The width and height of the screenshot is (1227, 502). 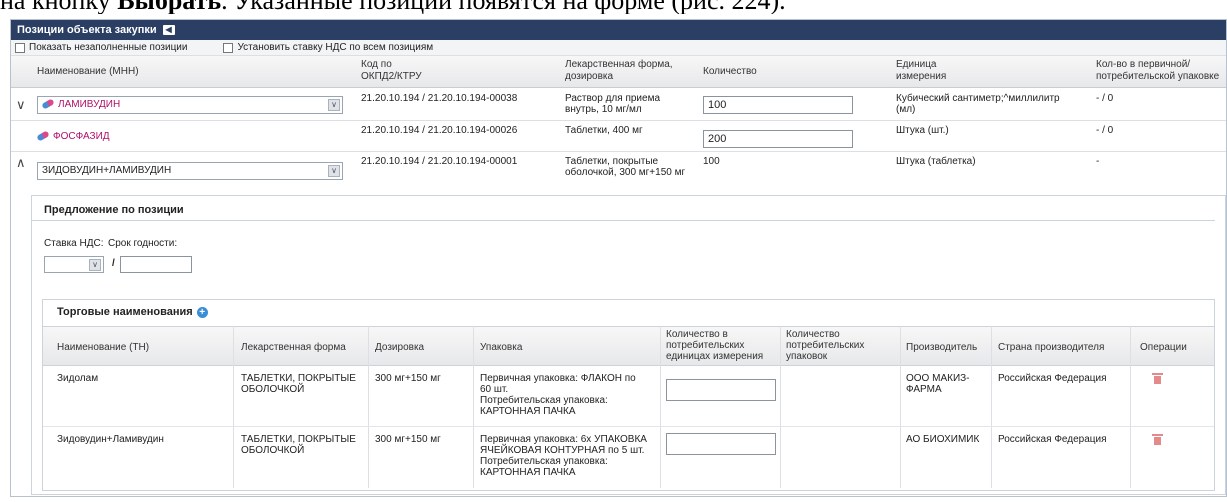 I want to click on row-unit: Штука (таблетка), so click(x=936, y=161).